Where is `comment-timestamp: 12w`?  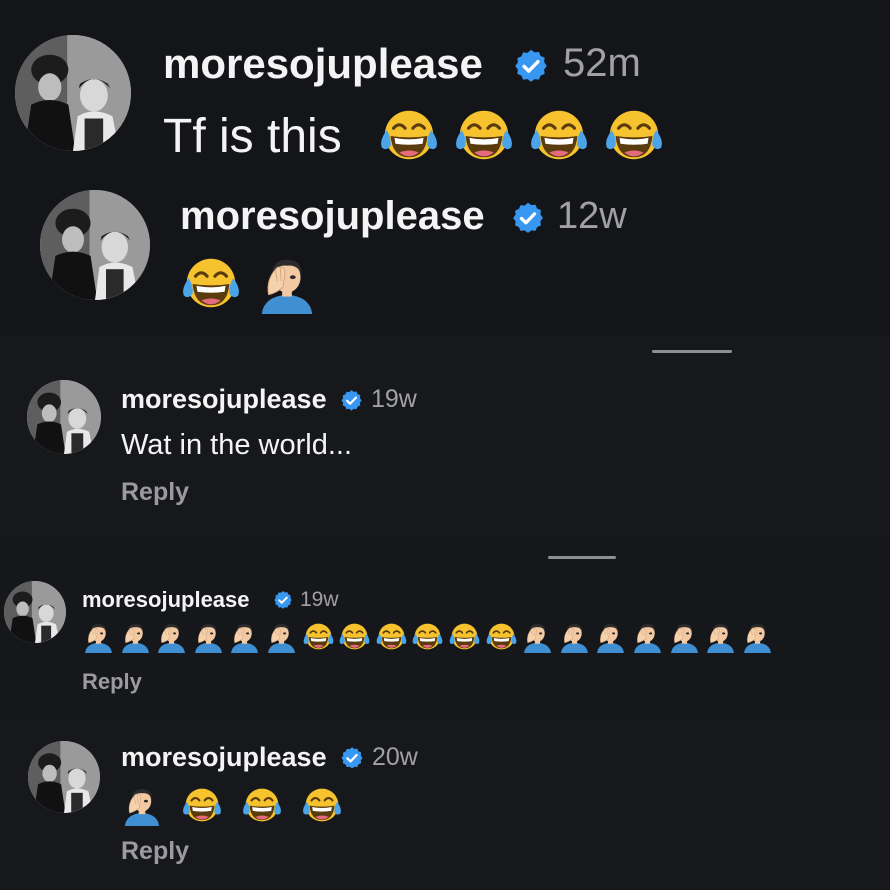
comment-timestamp: 12w is located at coordinates (592, 216).